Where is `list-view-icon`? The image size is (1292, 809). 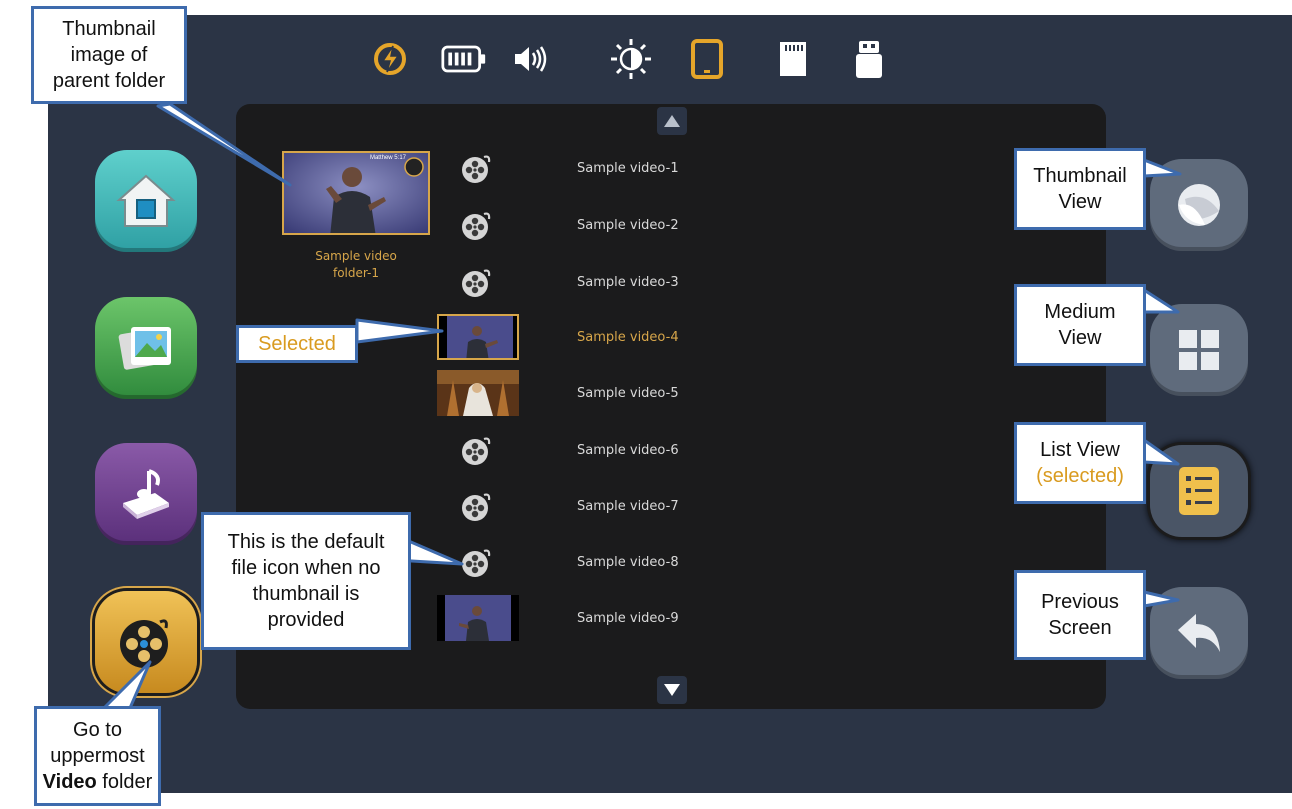
list-view-icon is located at coordinates (1199, 491).